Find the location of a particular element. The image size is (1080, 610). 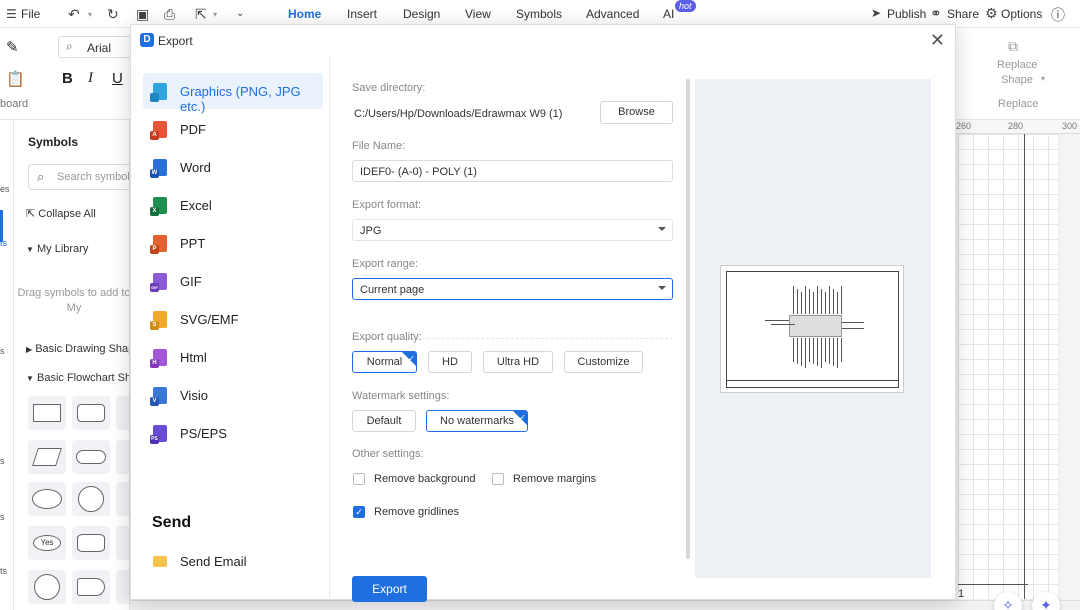

print-icon: ⎙ is located at coordinates (169, 14).